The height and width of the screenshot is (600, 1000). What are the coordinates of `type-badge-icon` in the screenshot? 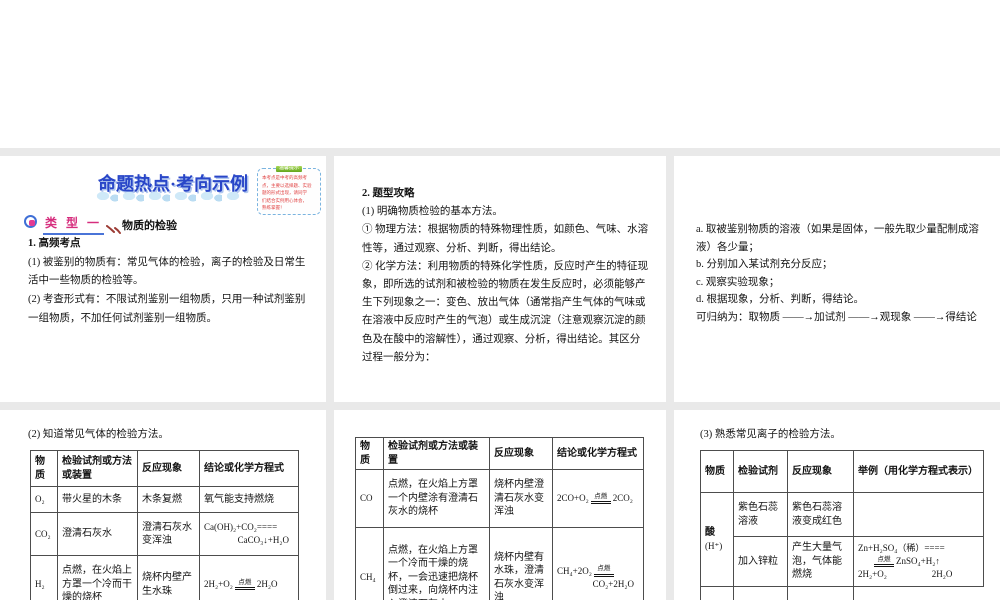 It's located at (30, 221).